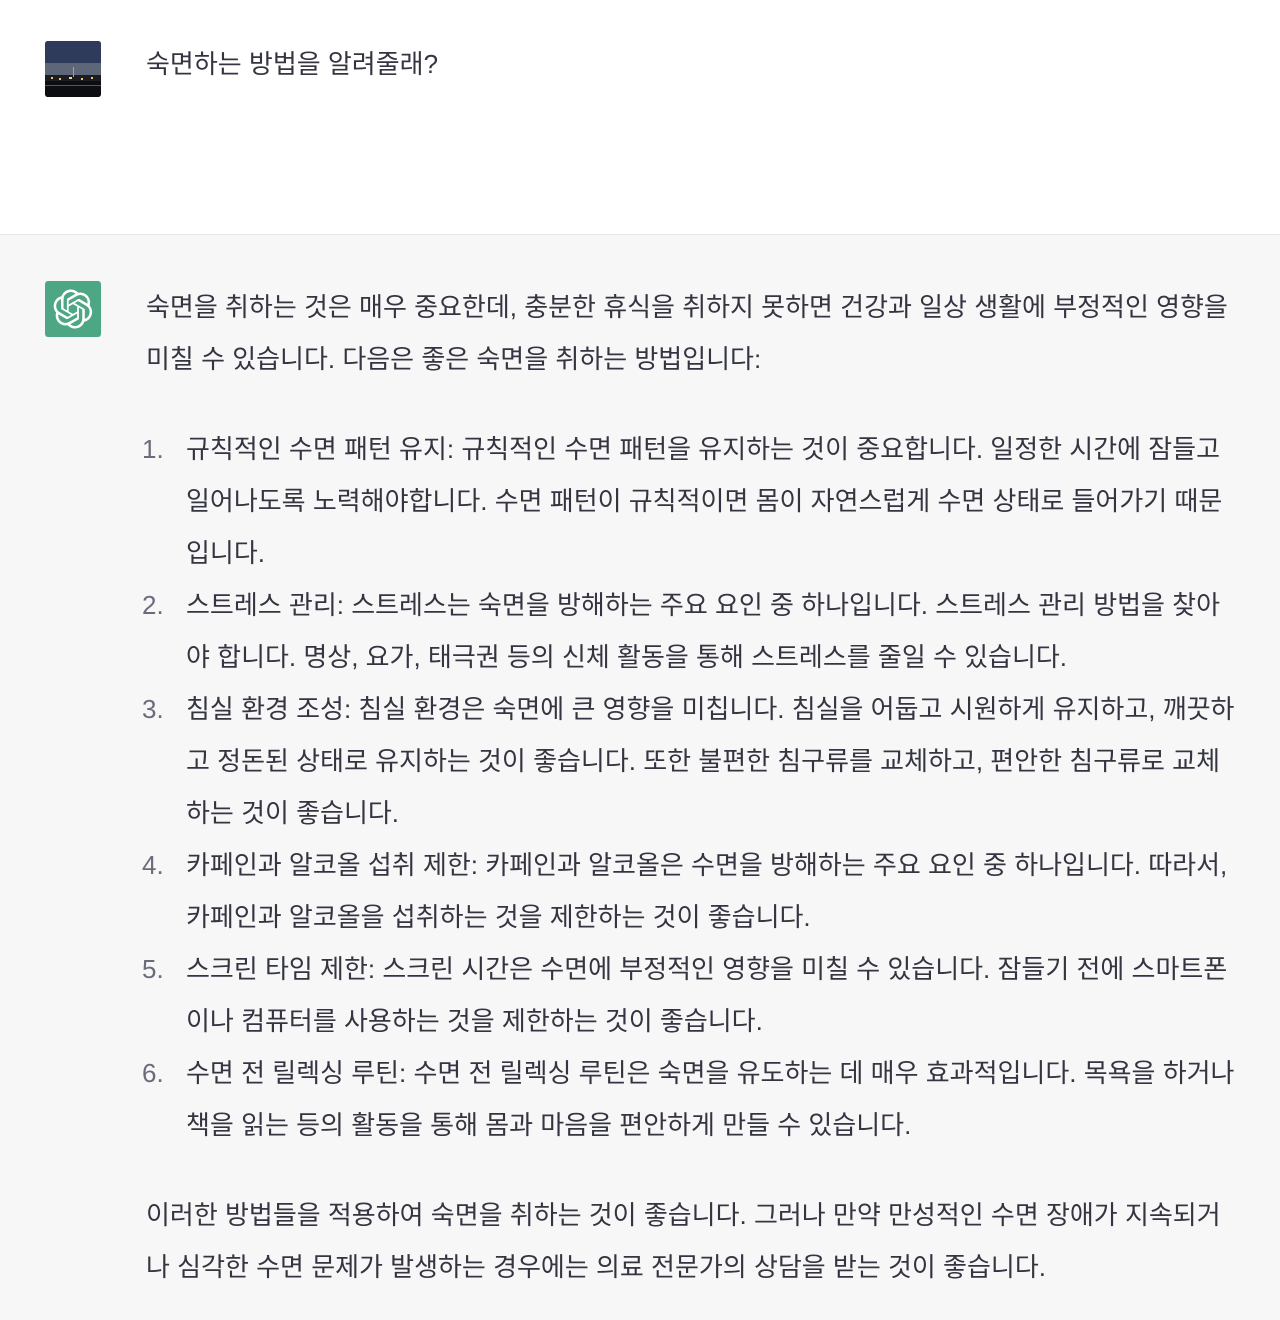  I want to click on list-item-number: 1., so click(153, 449).